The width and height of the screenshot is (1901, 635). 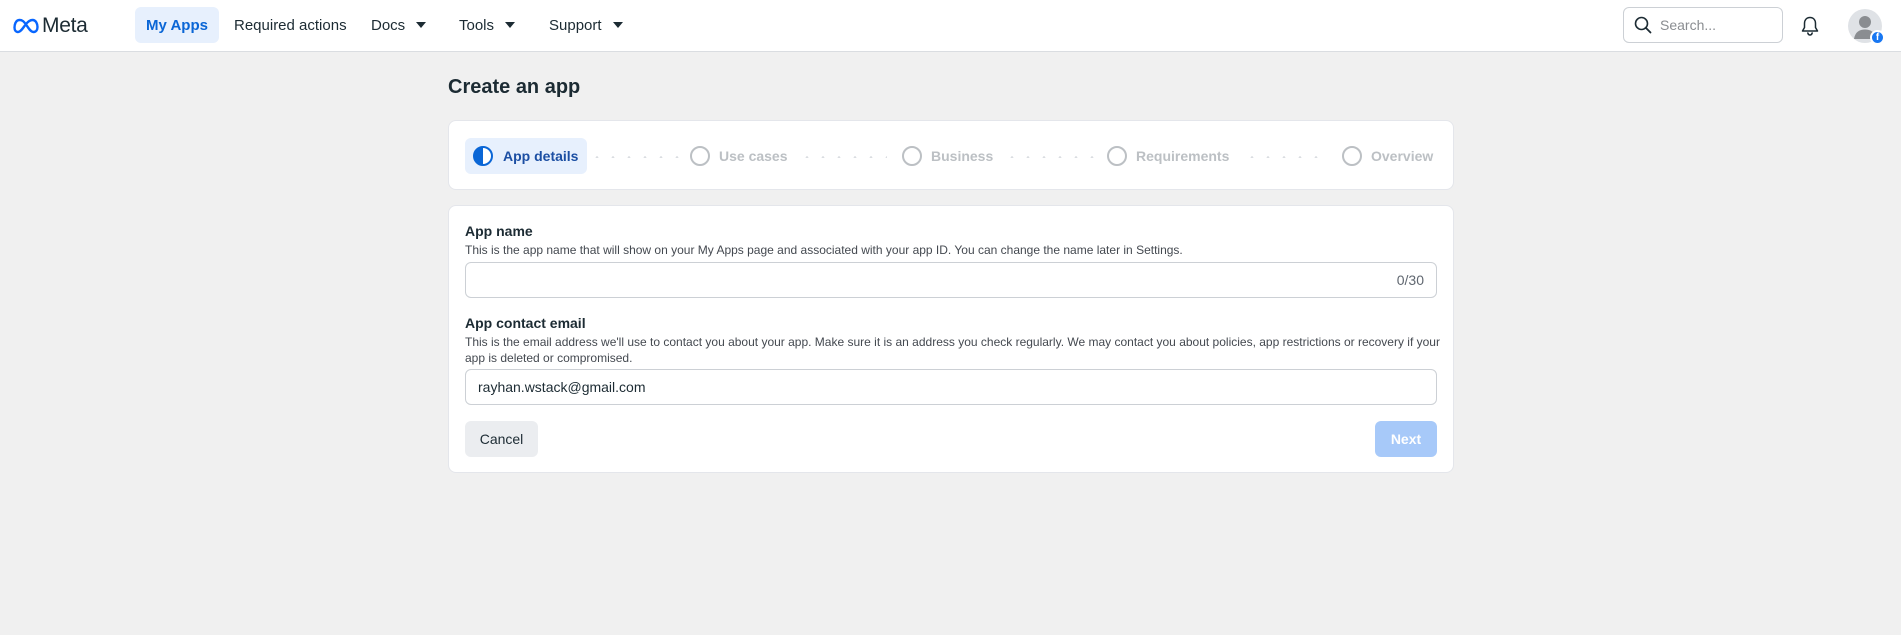 I want to click on step-label: Use cases, so click(x=753, y=156).